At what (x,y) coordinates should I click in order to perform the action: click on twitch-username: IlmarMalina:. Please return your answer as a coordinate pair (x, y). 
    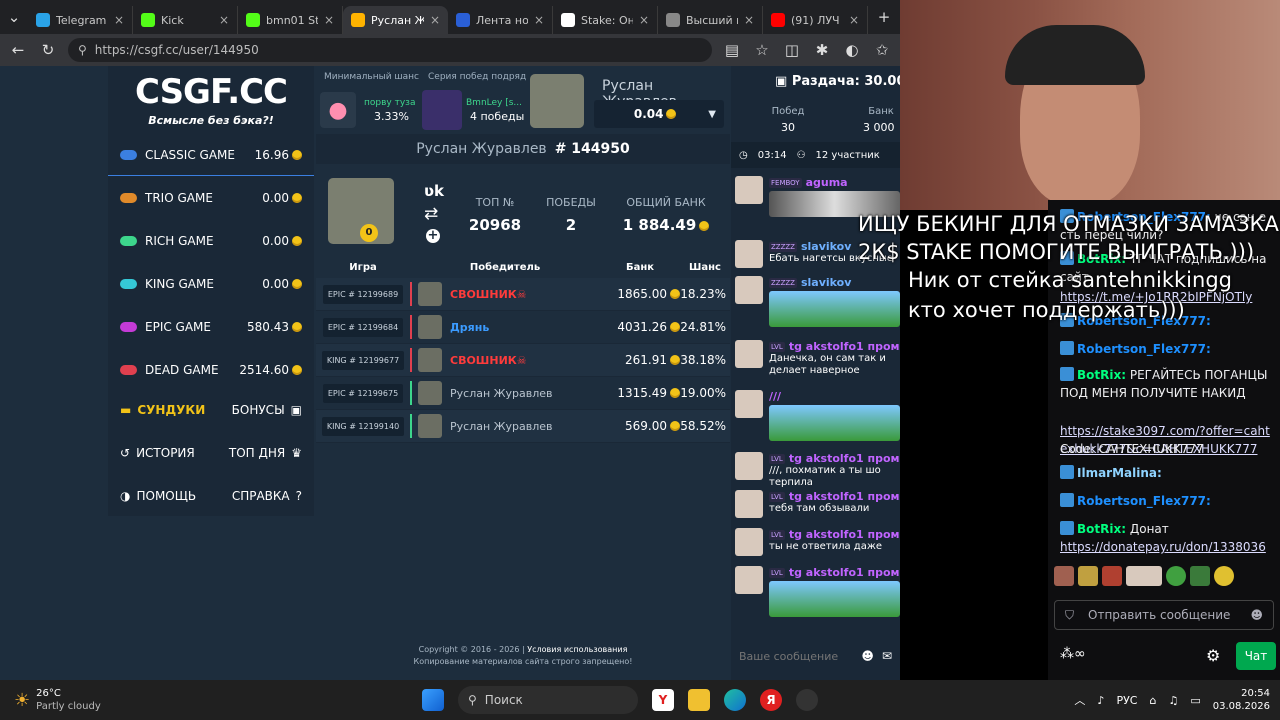
    Looking at the image, I should click on (1119, 473).